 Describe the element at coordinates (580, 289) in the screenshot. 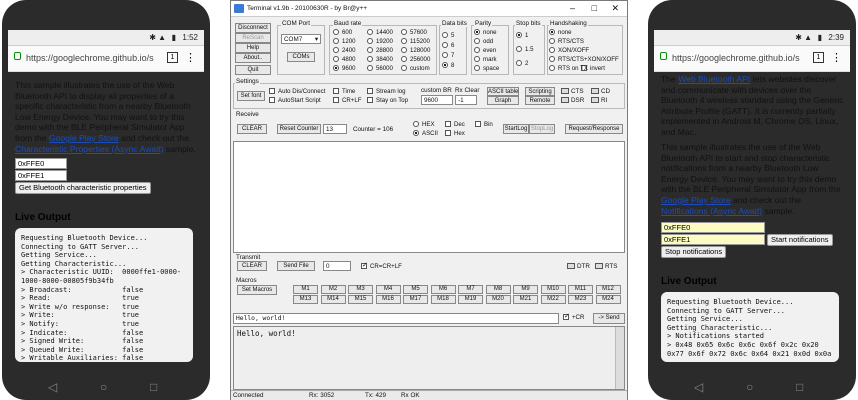

I see `m11-macro-button: M11` at that location.